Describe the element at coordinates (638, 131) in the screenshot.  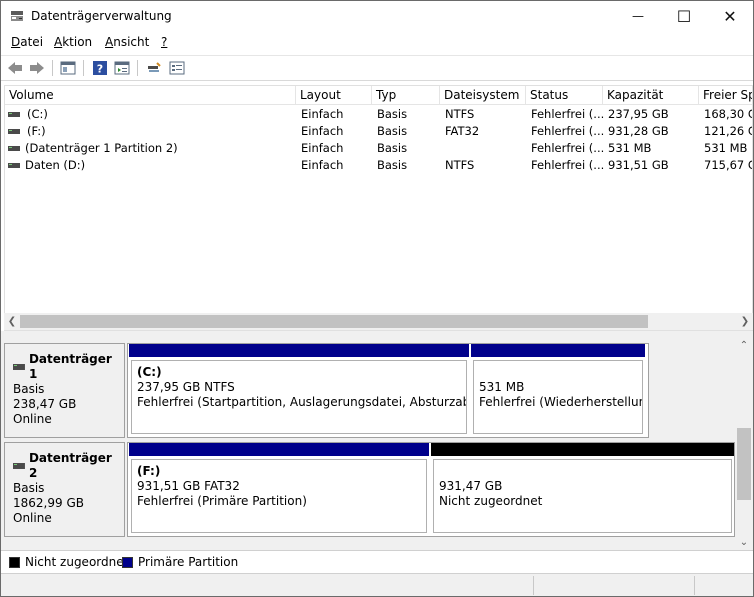
I see `cell-kapazitaet: 931,28 GB` at that location.